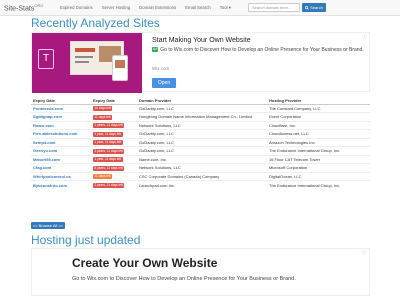 The height and width of the screenshot is (296, 400). Describe the element at coordinates (61, 184) in the screenshot. I see `domain-link: Bybconstrdo.com` at that location.